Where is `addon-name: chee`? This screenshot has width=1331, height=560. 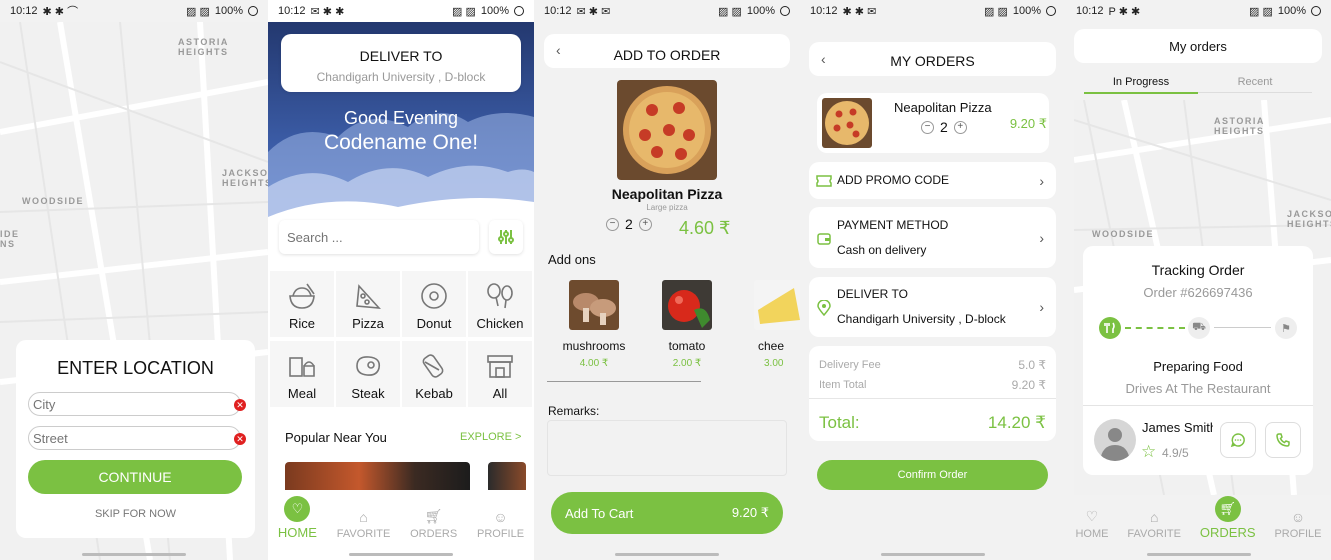
addon-name: chee is located at coordinates (771, 346).